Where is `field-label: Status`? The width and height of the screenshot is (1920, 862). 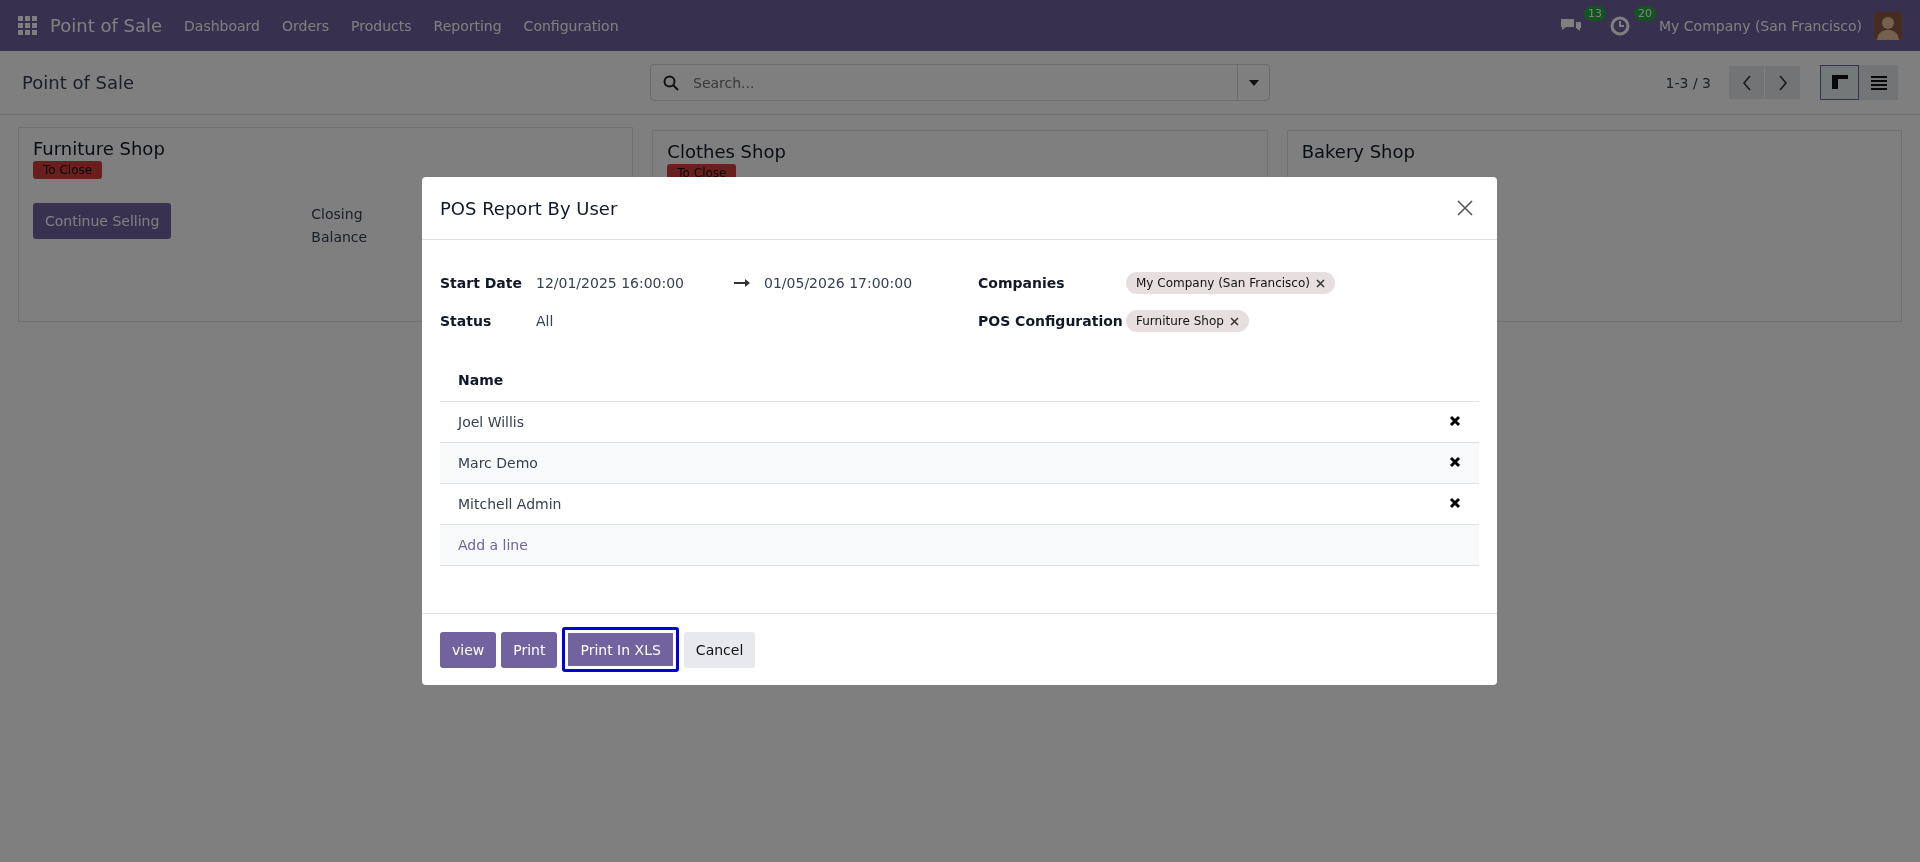
field-label: Status is located at coordinates (466, 321).